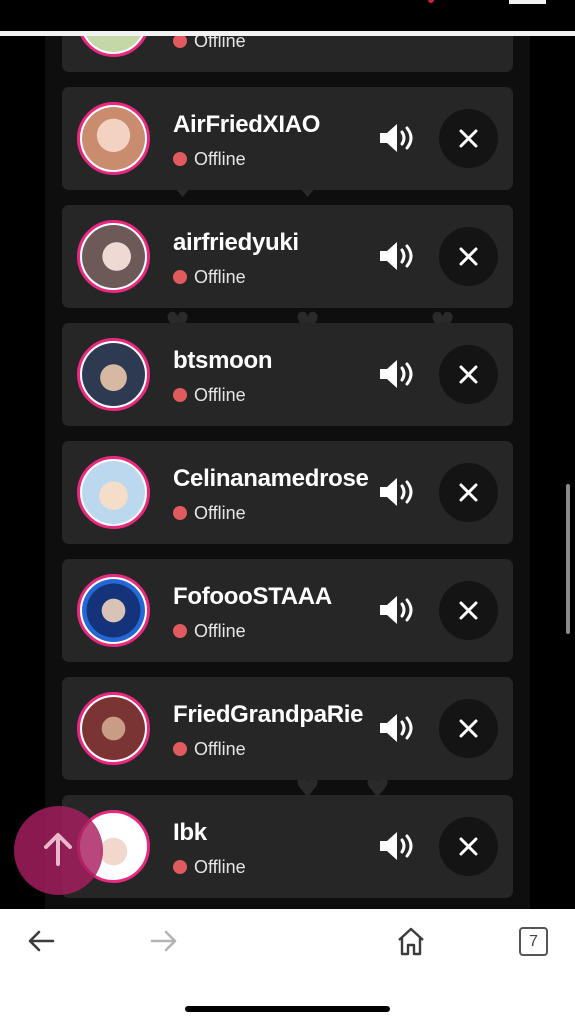  What do you see at coordinates (431, 1) in the screenshot?
I see `notification-dot` at bounding box center [431, 1].